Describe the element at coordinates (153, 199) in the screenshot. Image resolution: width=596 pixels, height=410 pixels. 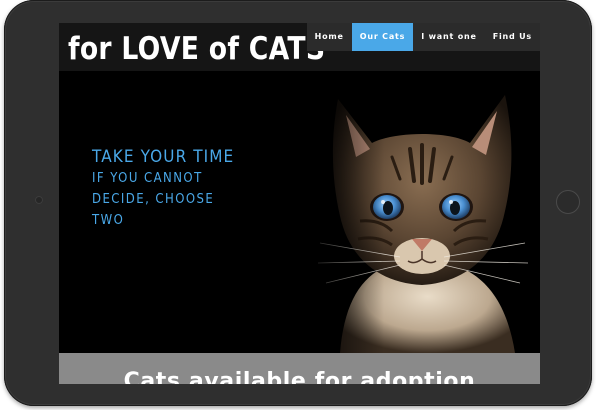
I see `hero-subheading: IF YOU CANNOT DECIDE, CHOOSE TWO` at that location.